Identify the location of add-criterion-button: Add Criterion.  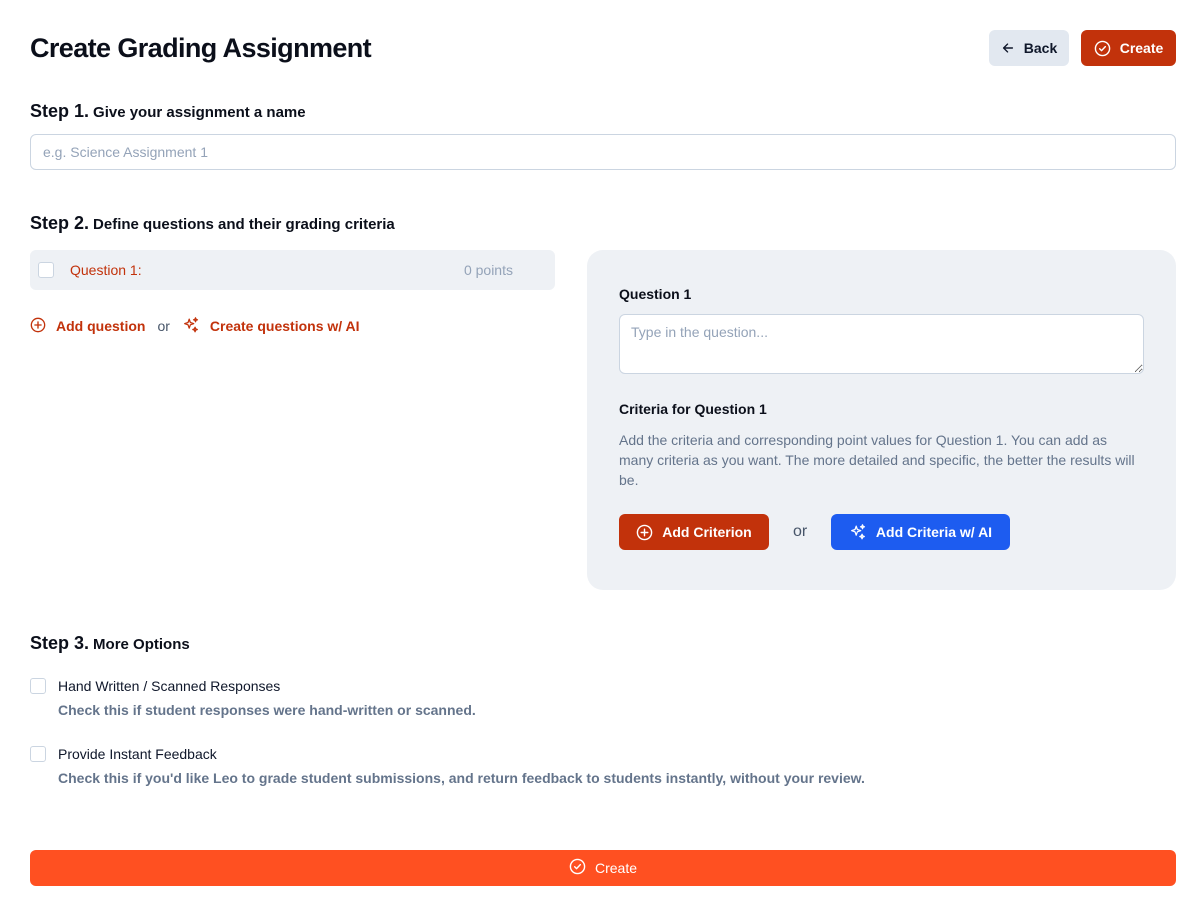
(694, 532).